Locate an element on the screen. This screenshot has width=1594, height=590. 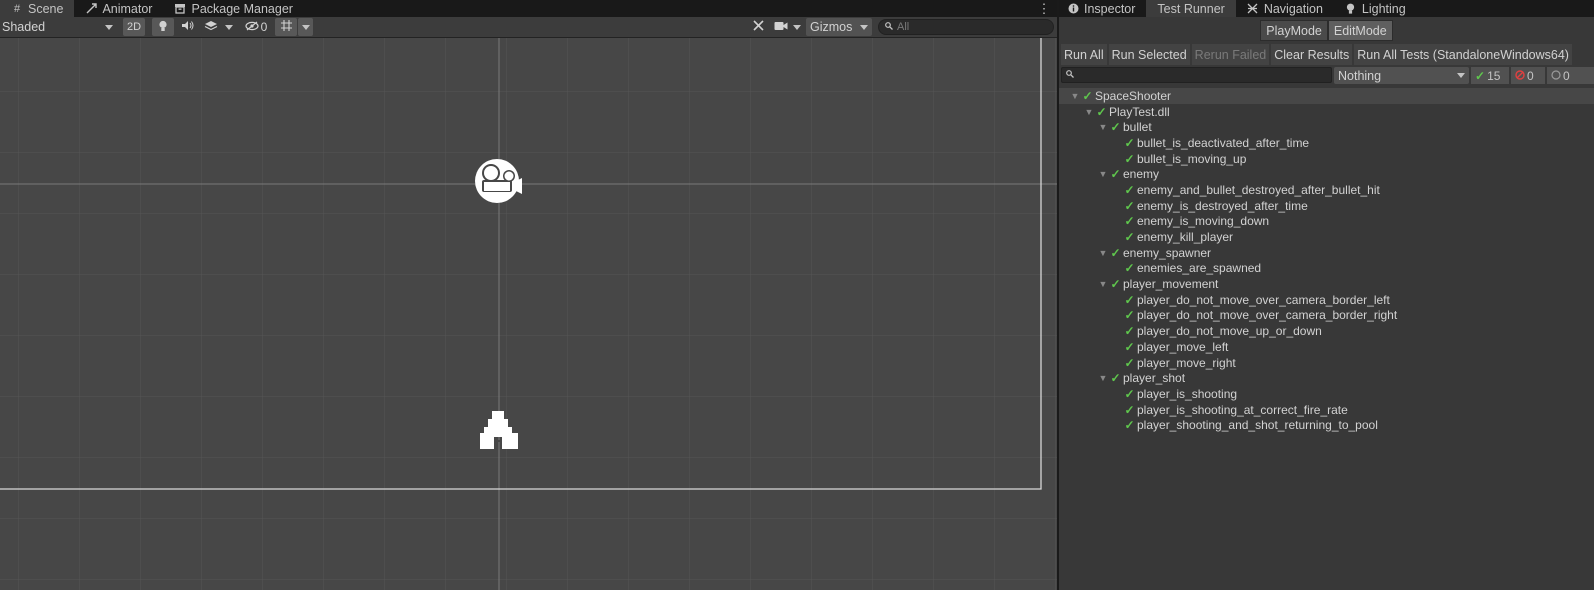
effects-toggle-button is located at coordinates (211, 27).